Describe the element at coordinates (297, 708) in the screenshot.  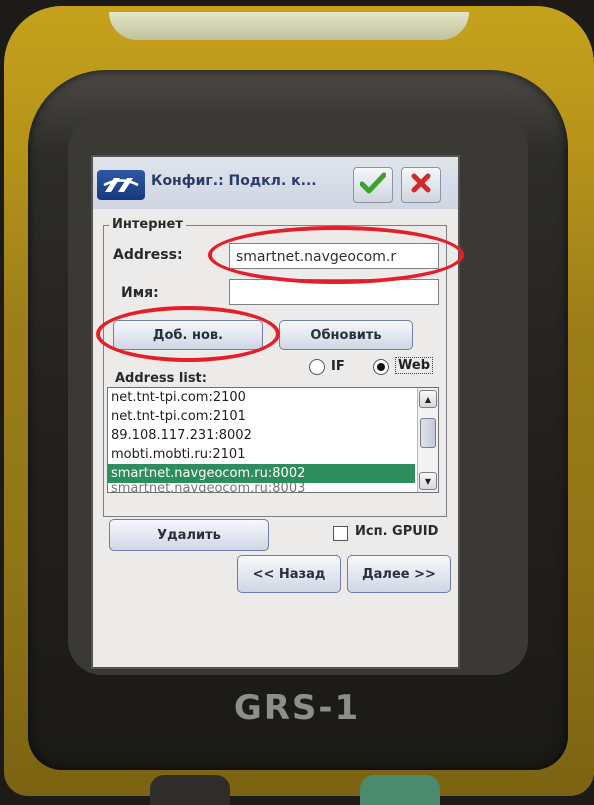
I see `device-brand-label: GRS-1` at that location.